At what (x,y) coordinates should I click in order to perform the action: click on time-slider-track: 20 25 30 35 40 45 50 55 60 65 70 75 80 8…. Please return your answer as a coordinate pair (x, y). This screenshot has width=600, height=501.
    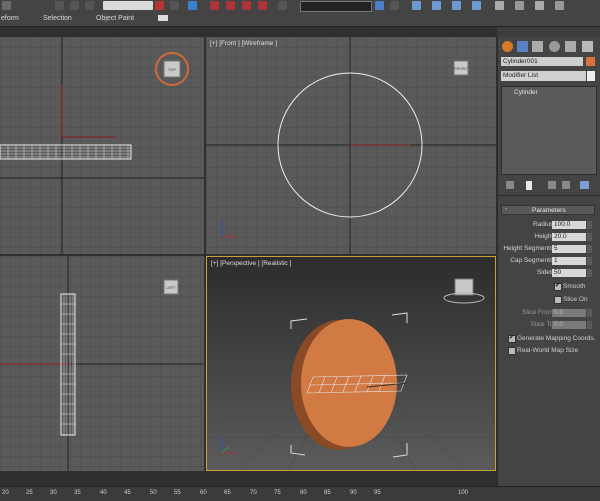
    Looking at the image, I should click on (300, 493).